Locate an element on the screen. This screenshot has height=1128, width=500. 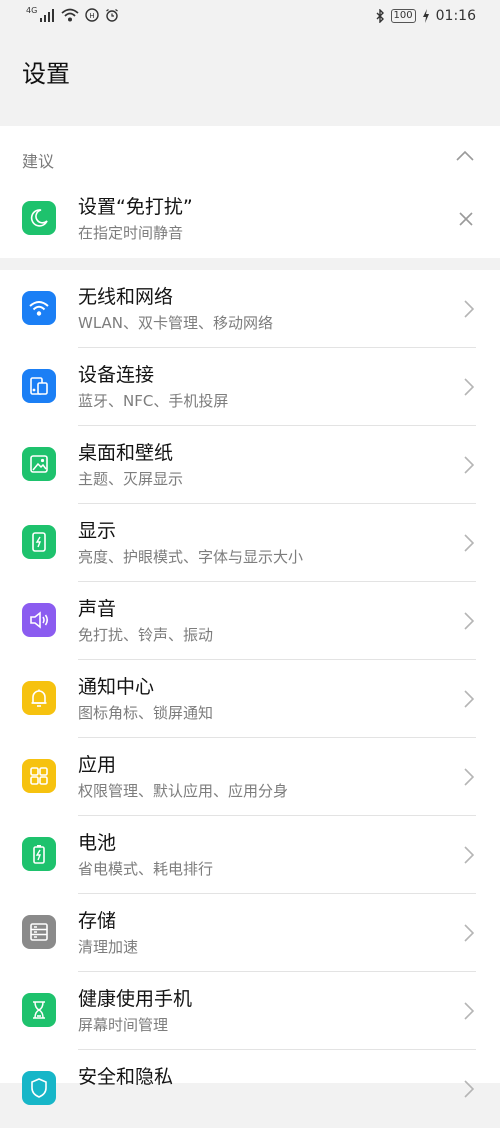
item-subtitle: 屏幕时间管理 is located at coordinates (123, 1025).